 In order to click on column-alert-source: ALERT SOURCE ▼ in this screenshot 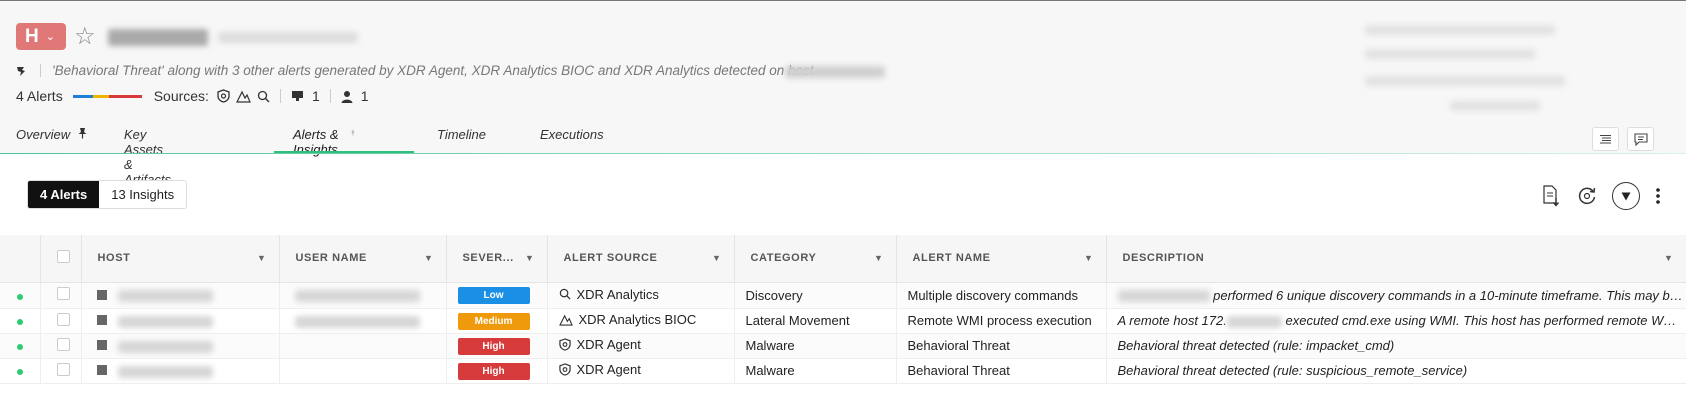, I will do `click(641, 259)`.